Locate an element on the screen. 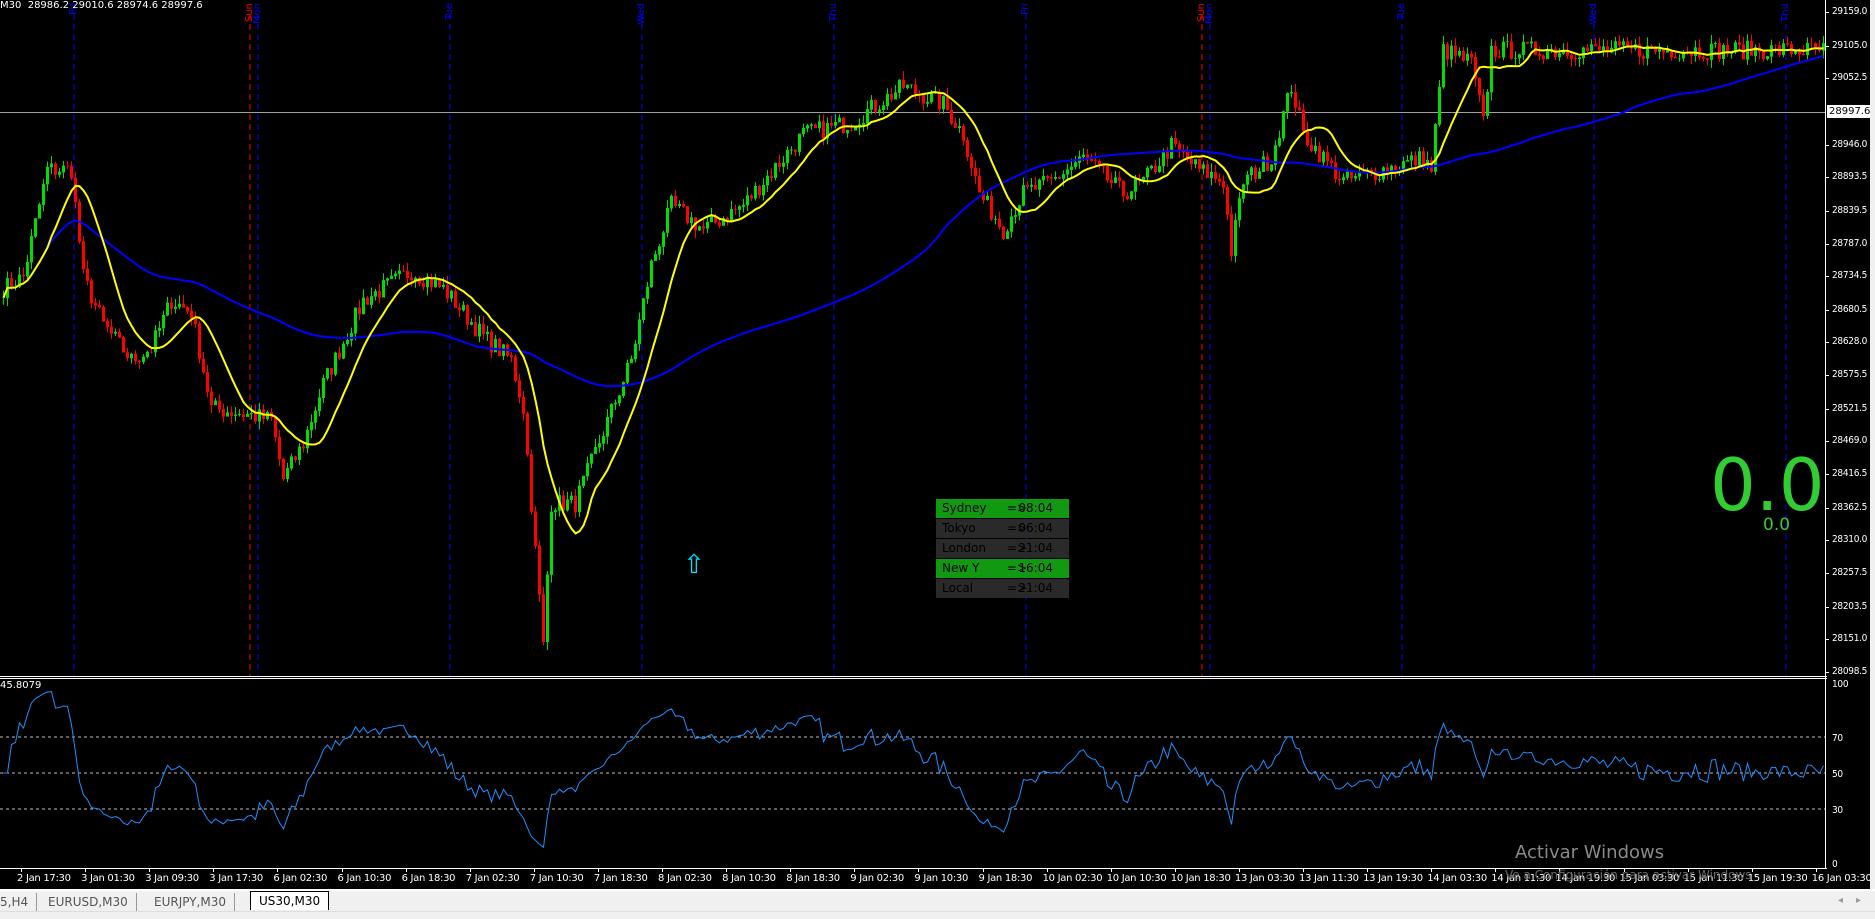 The width and height of the screenshot is (1875, 919). session-name: Sydney is located at coordinates (964, 508).